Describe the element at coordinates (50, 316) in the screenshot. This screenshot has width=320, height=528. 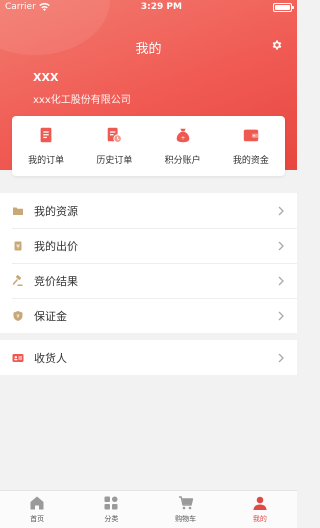
I see `menu-item-label: 保证金` at that location.